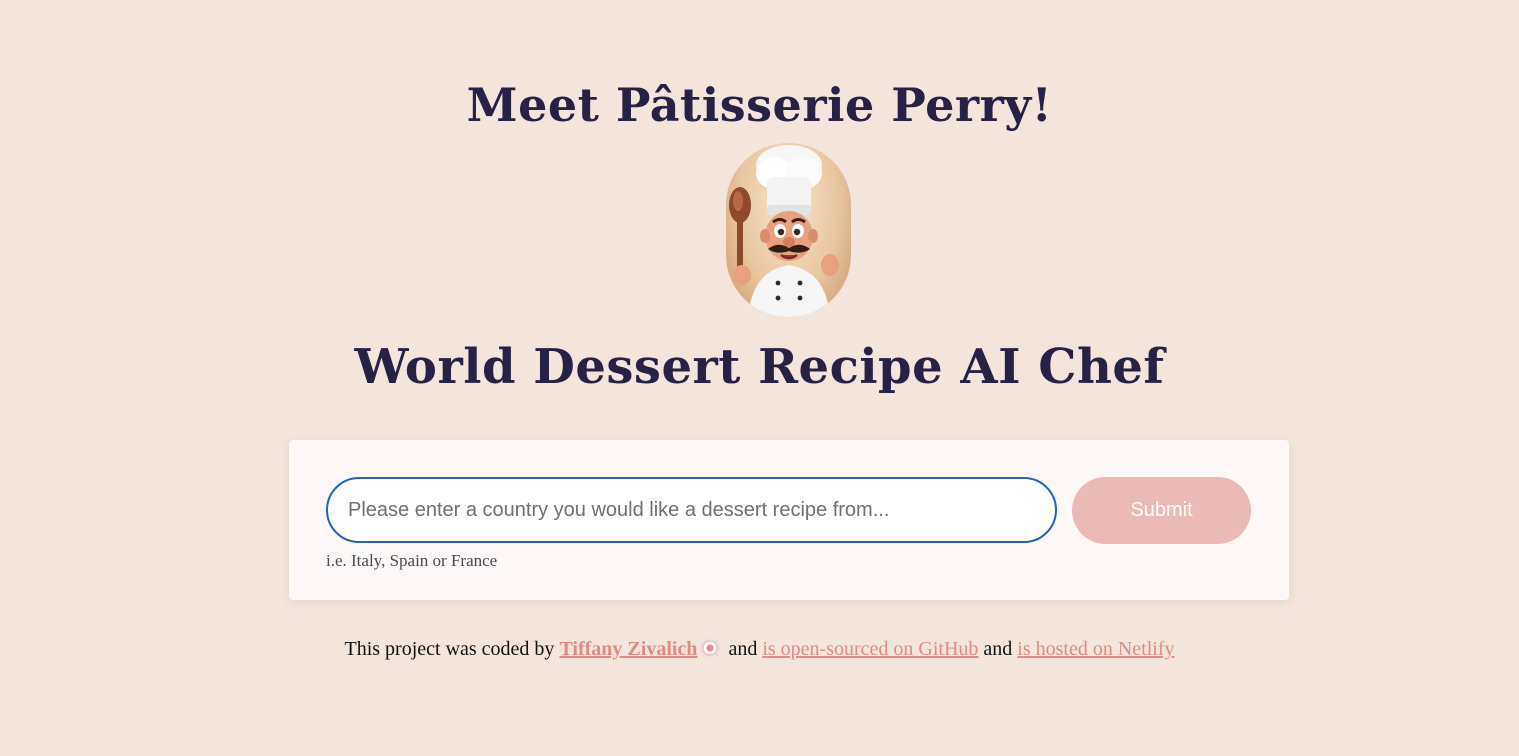 This screenshot has width=1519, height=756. I want to click on chef-avatar, so click(788, 230).